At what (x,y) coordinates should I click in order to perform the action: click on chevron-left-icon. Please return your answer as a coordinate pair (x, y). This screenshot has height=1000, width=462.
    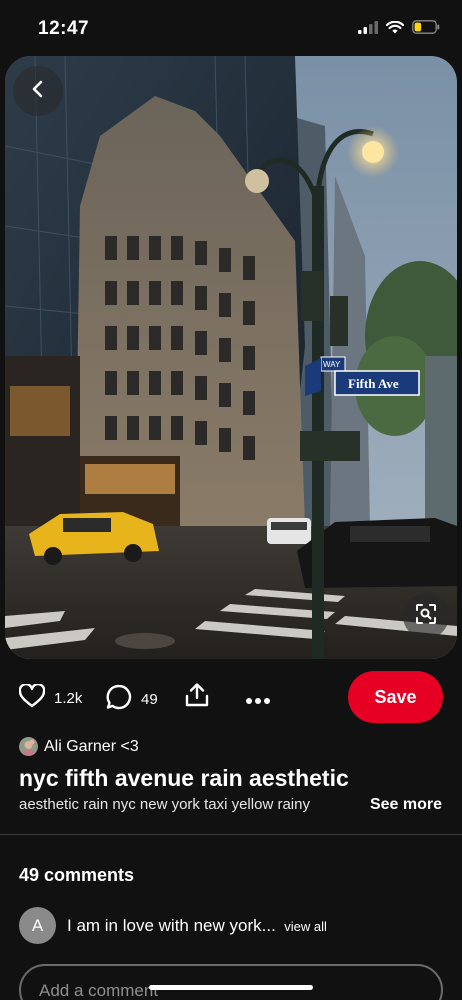
    Looking at the image, I should click on (38, 91).